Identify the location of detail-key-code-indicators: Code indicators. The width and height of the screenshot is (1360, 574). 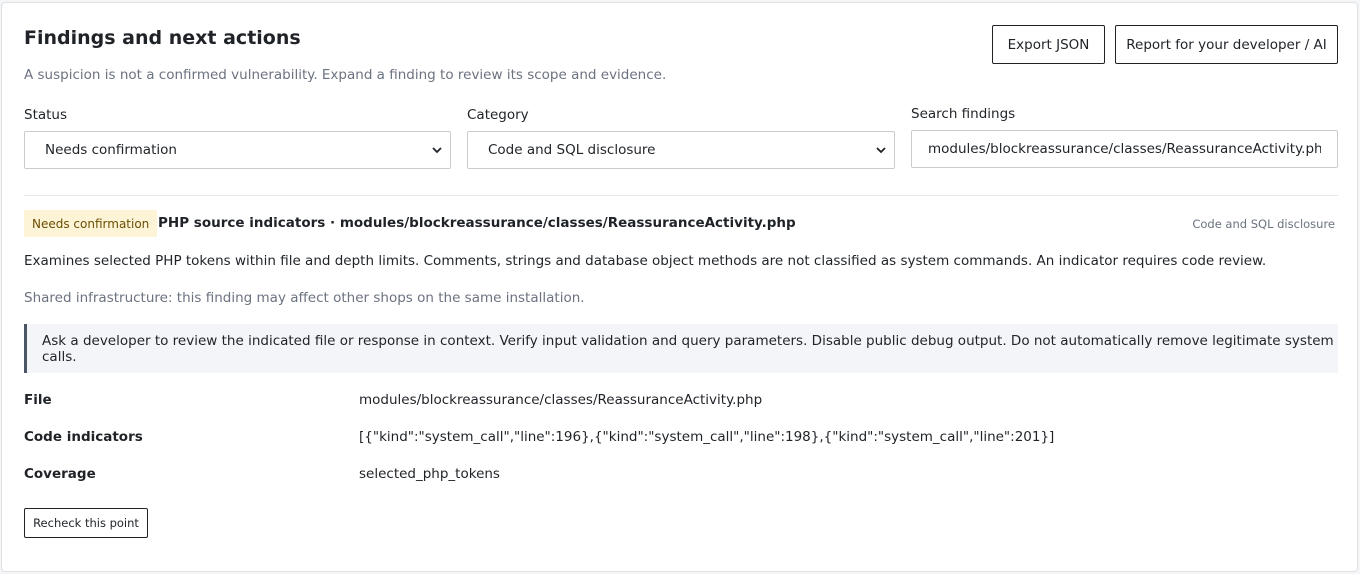
(83, 437).